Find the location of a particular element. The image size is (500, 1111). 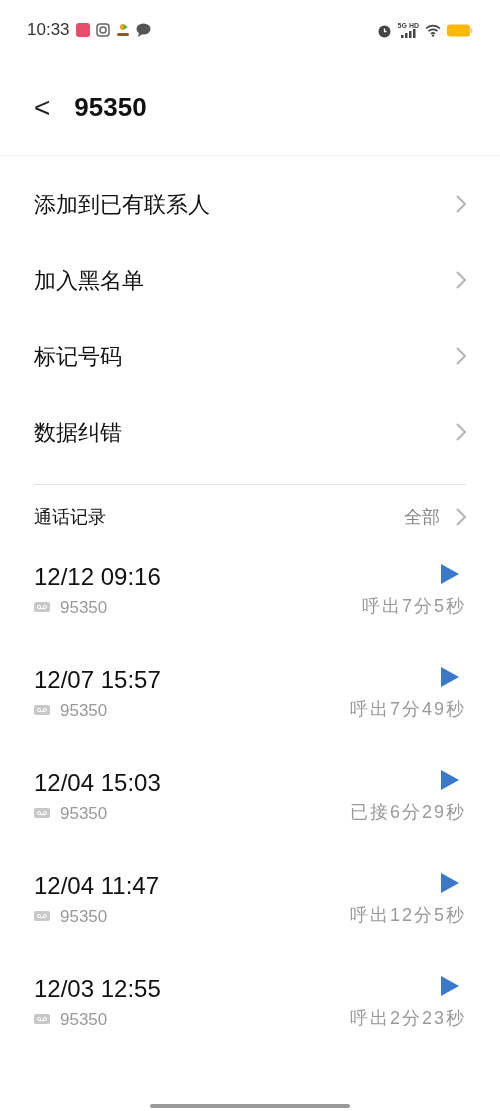

menu-item: 添加到已有联系人 is located at coordinates (250, 204).